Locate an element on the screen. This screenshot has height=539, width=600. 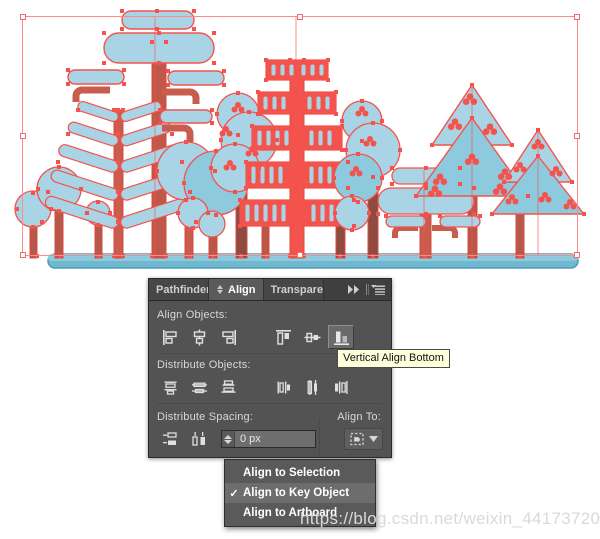
tab-pathfinder: Pathfinder is located at coordinates (179, 289).